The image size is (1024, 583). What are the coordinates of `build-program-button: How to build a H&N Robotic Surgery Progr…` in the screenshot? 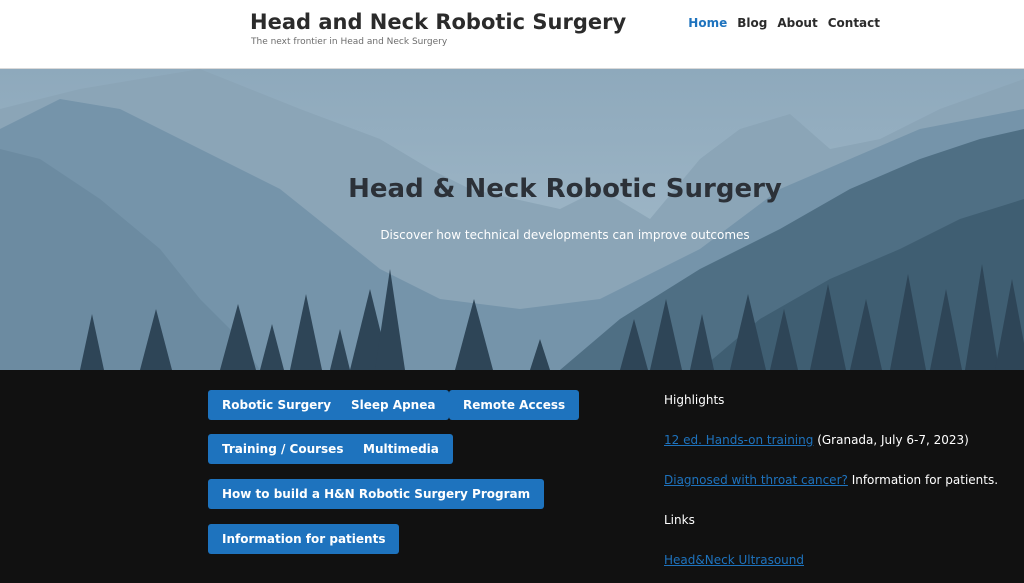 It's located at (376, 494).